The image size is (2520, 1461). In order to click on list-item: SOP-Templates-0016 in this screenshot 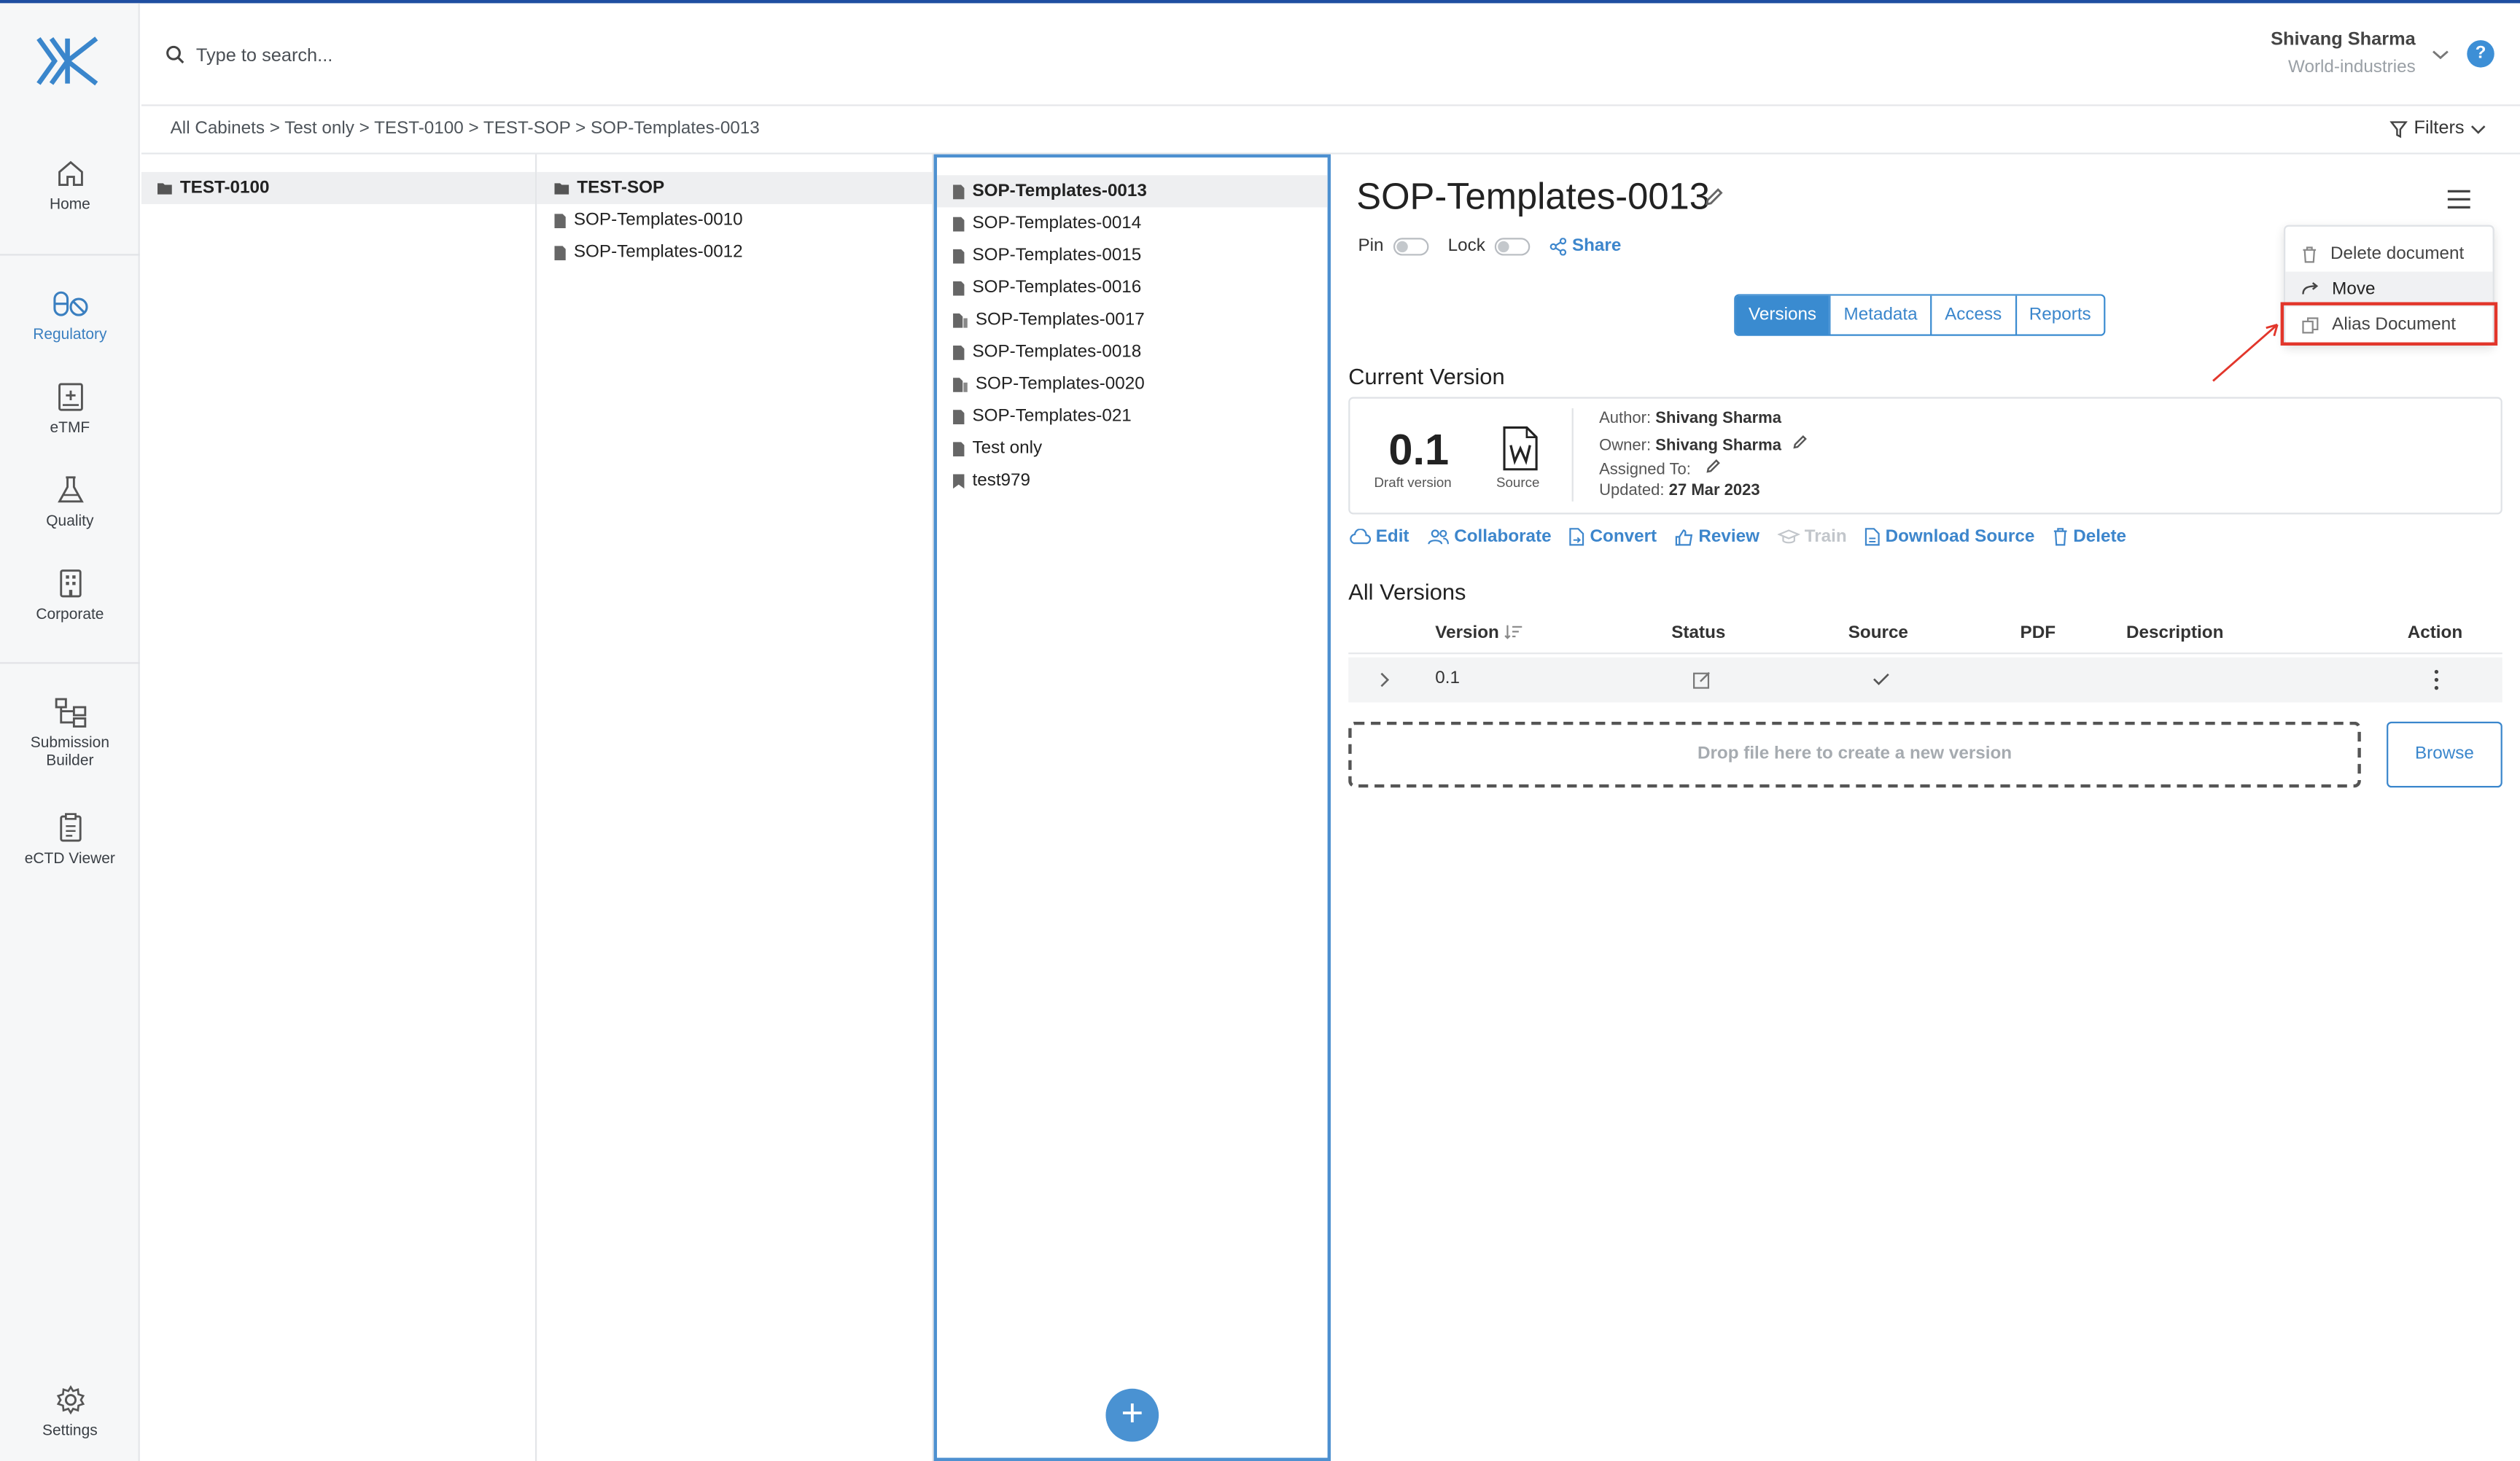, I will do `click(1132, 288)`.